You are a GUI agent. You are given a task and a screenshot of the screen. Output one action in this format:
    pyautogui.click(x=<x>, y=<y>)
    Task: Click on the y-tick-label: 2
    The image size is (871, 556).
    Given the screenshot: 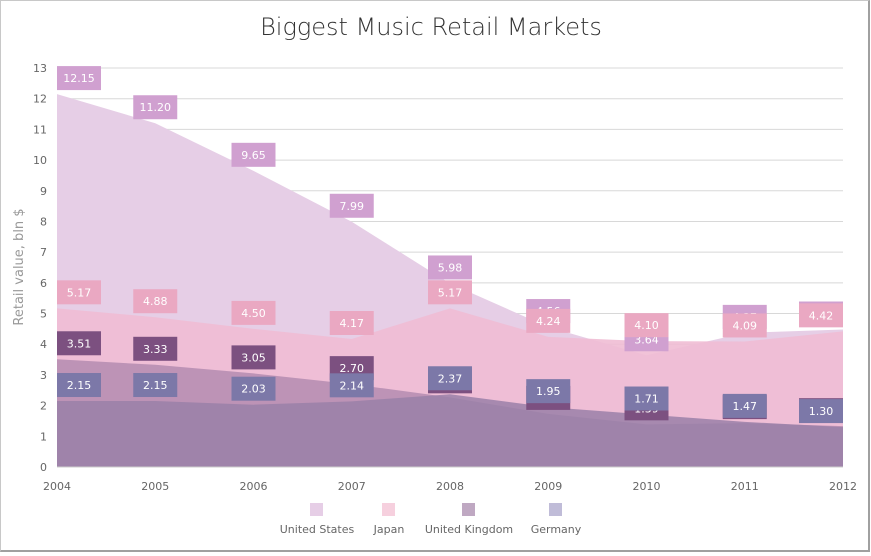 What is the action you would take?
    pyautogui.click(x=43, y=406)
    